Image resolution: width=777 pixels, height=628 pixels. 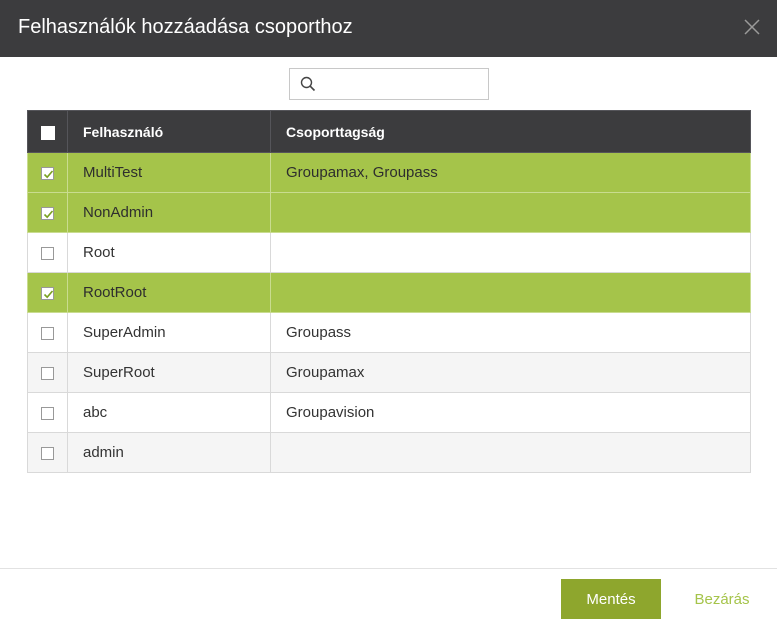 What do you see at coordinates (169, 212) in the screenshot?
I see `user-name-cell: NonAdmin` at bounding box center [169, 212].